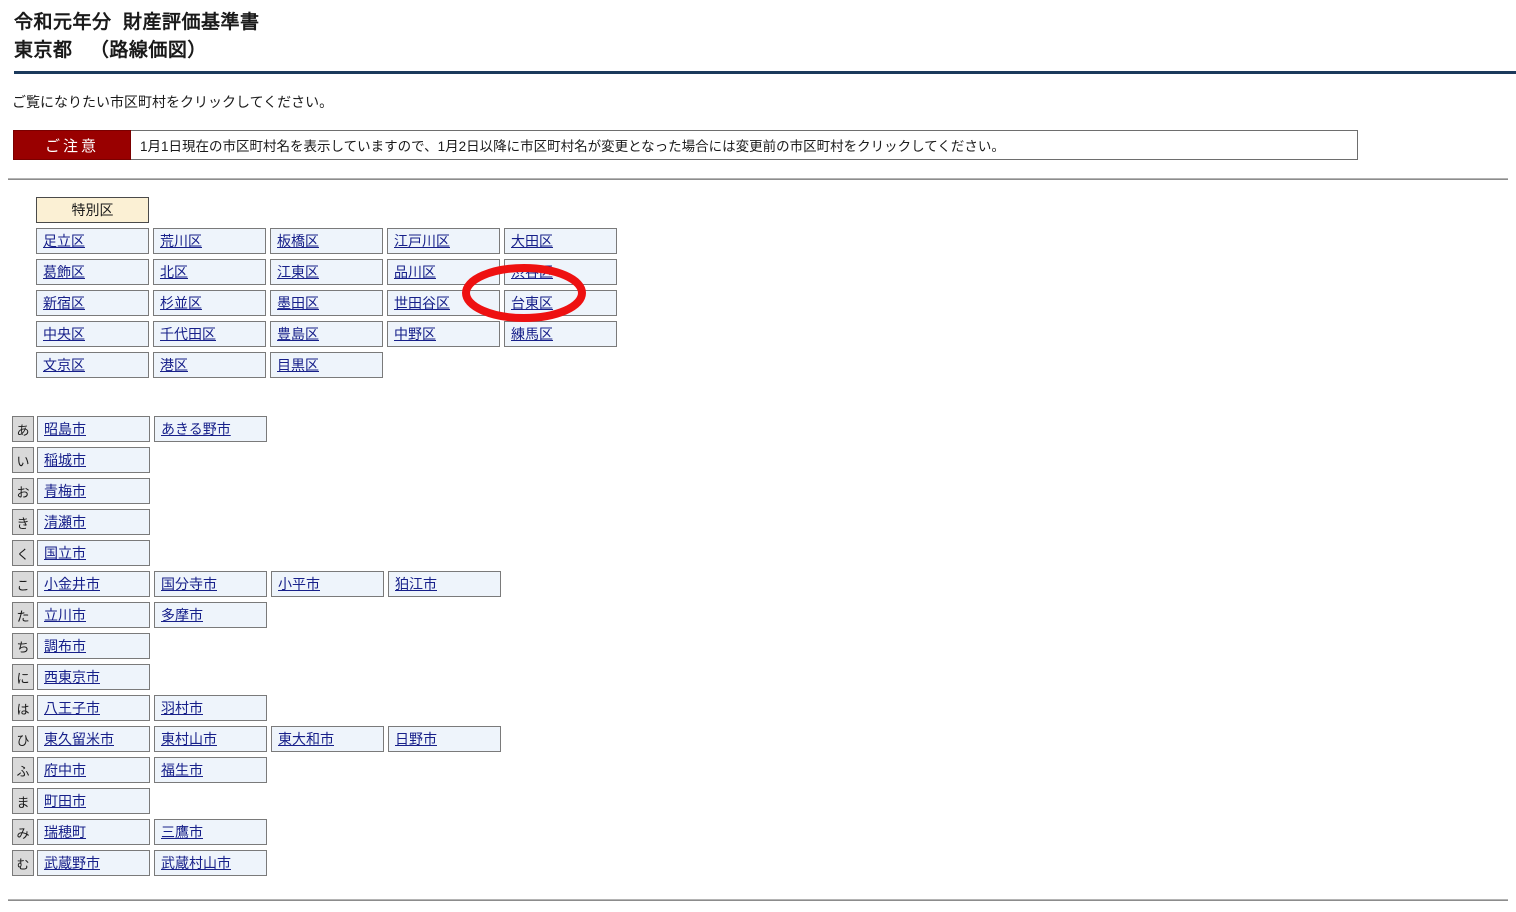 This screenshot has height=912, width=1516. What do you see at coordinates (560, 303) in the screenshot?
I see `ward-cell: 台東区` at bounding box center [560, 303].